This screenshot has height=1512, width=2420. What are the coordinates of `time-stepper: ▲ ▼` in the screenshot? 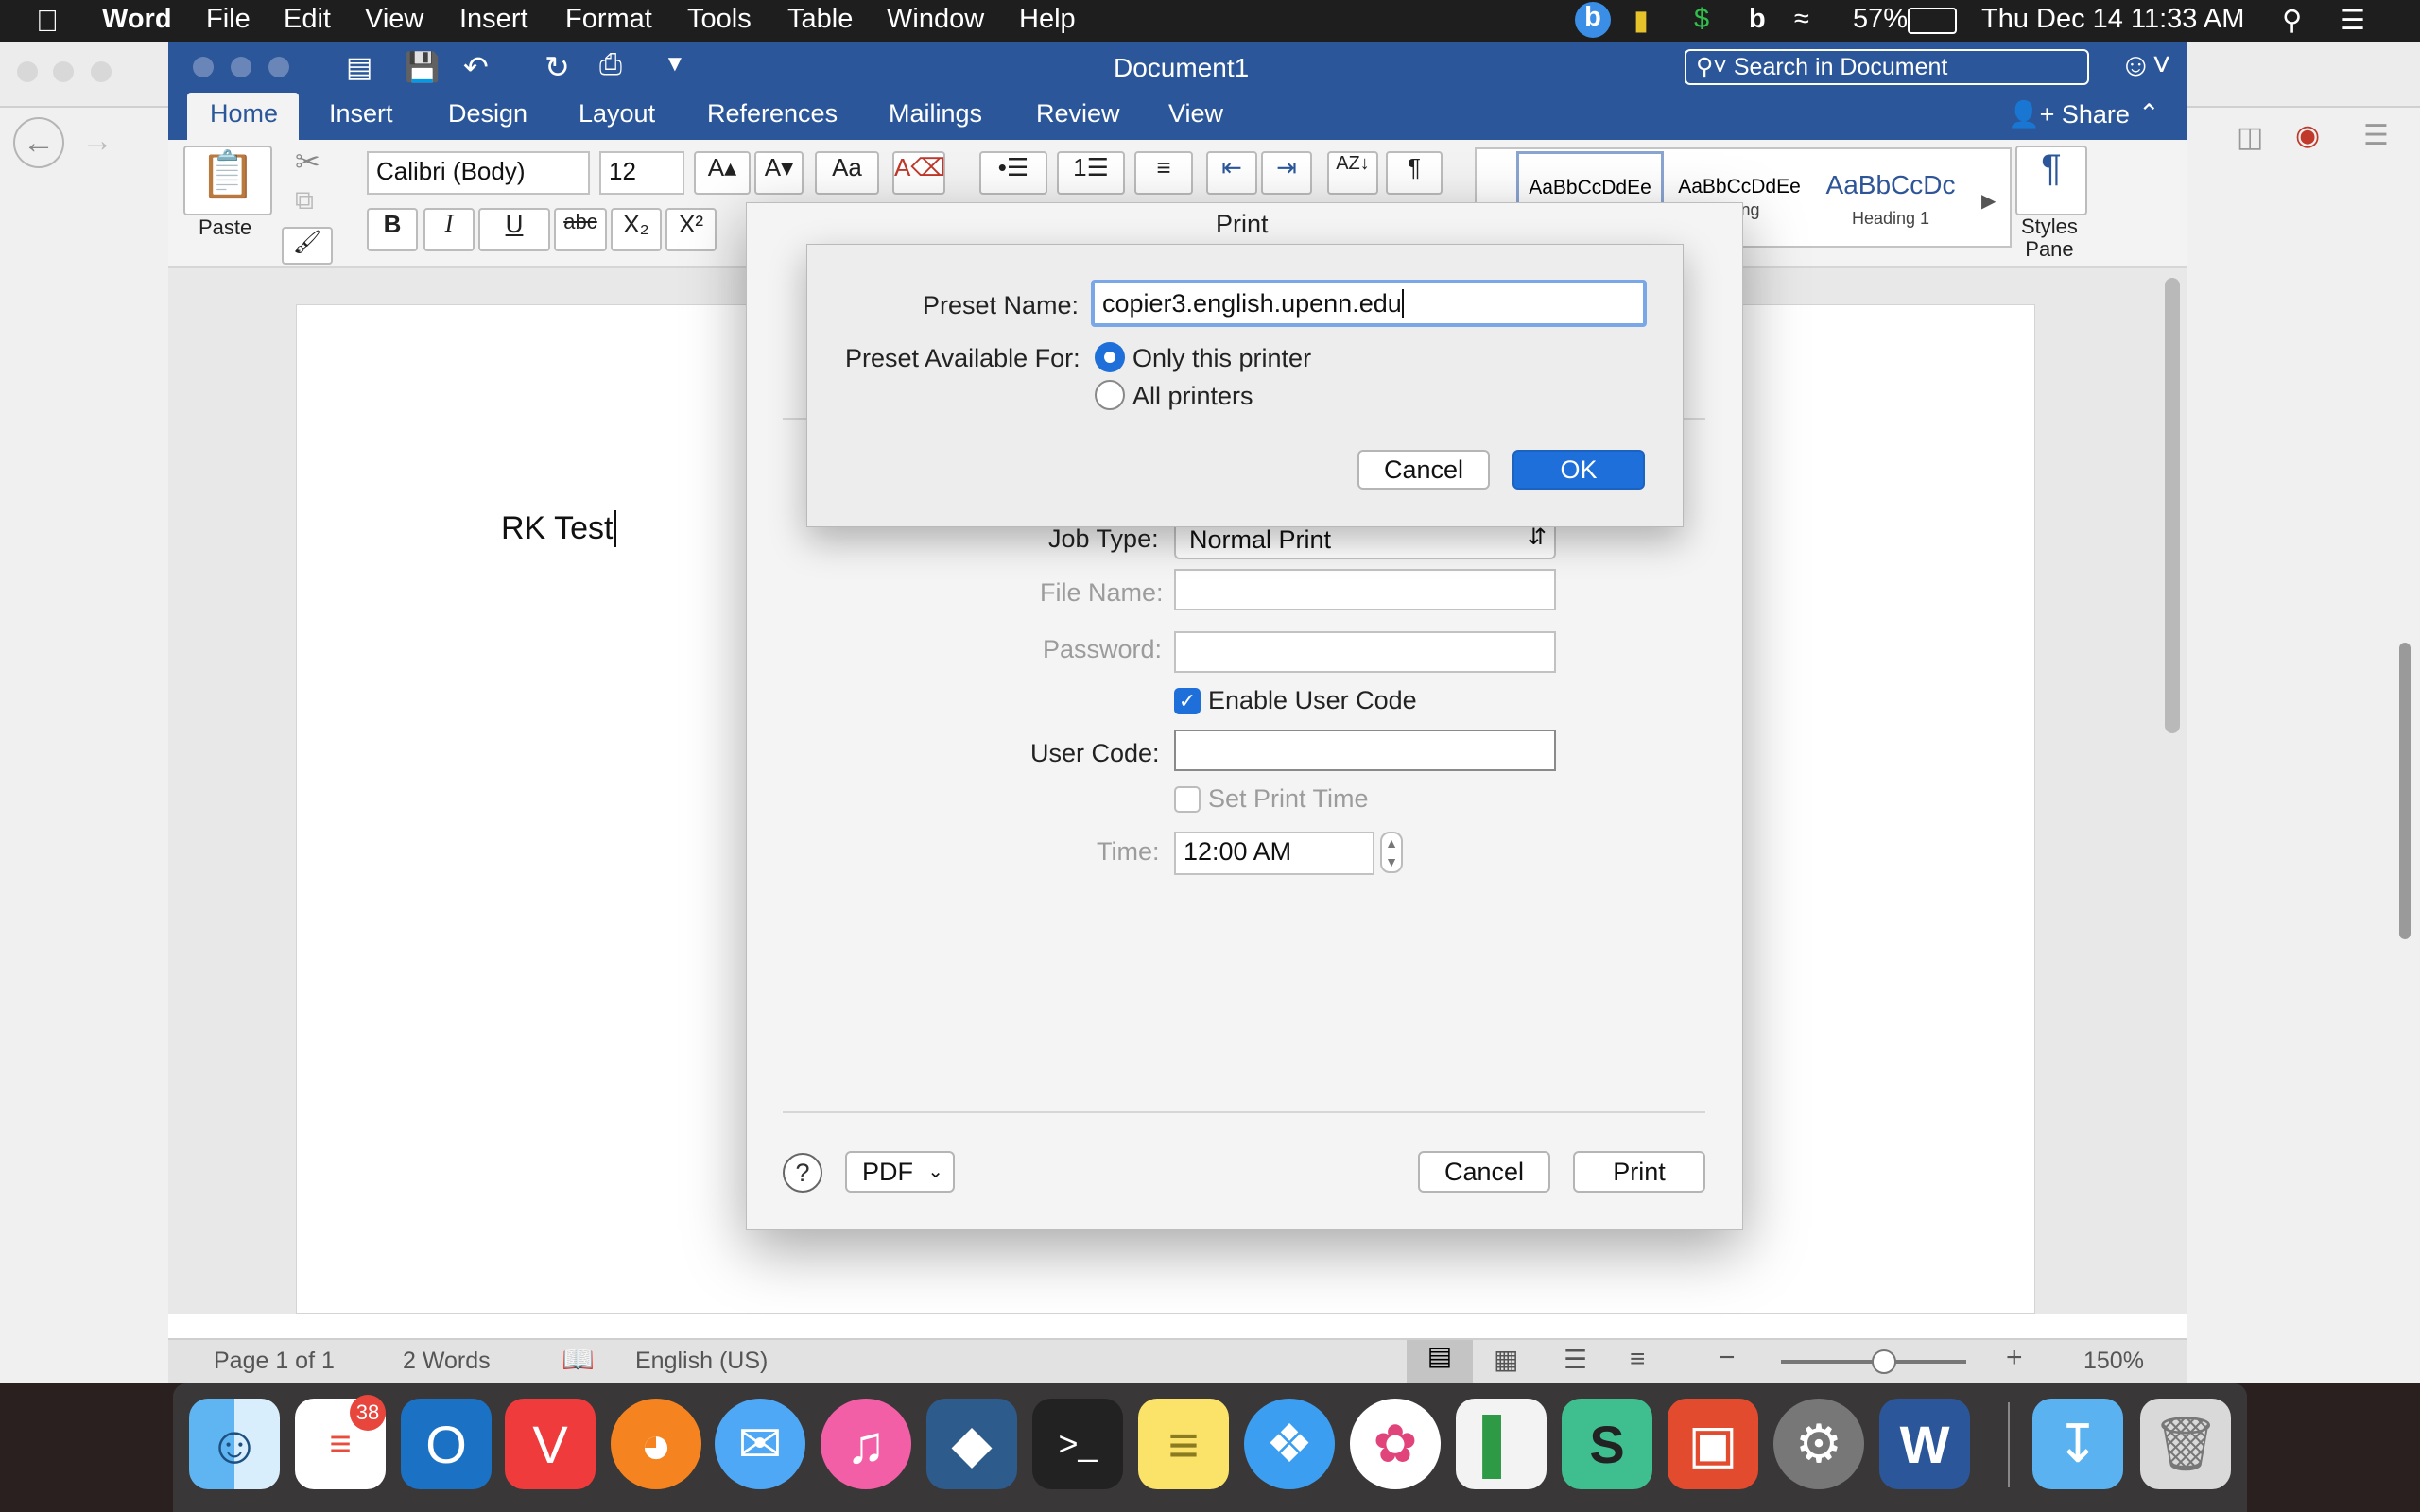 It's located at (1391, 852).